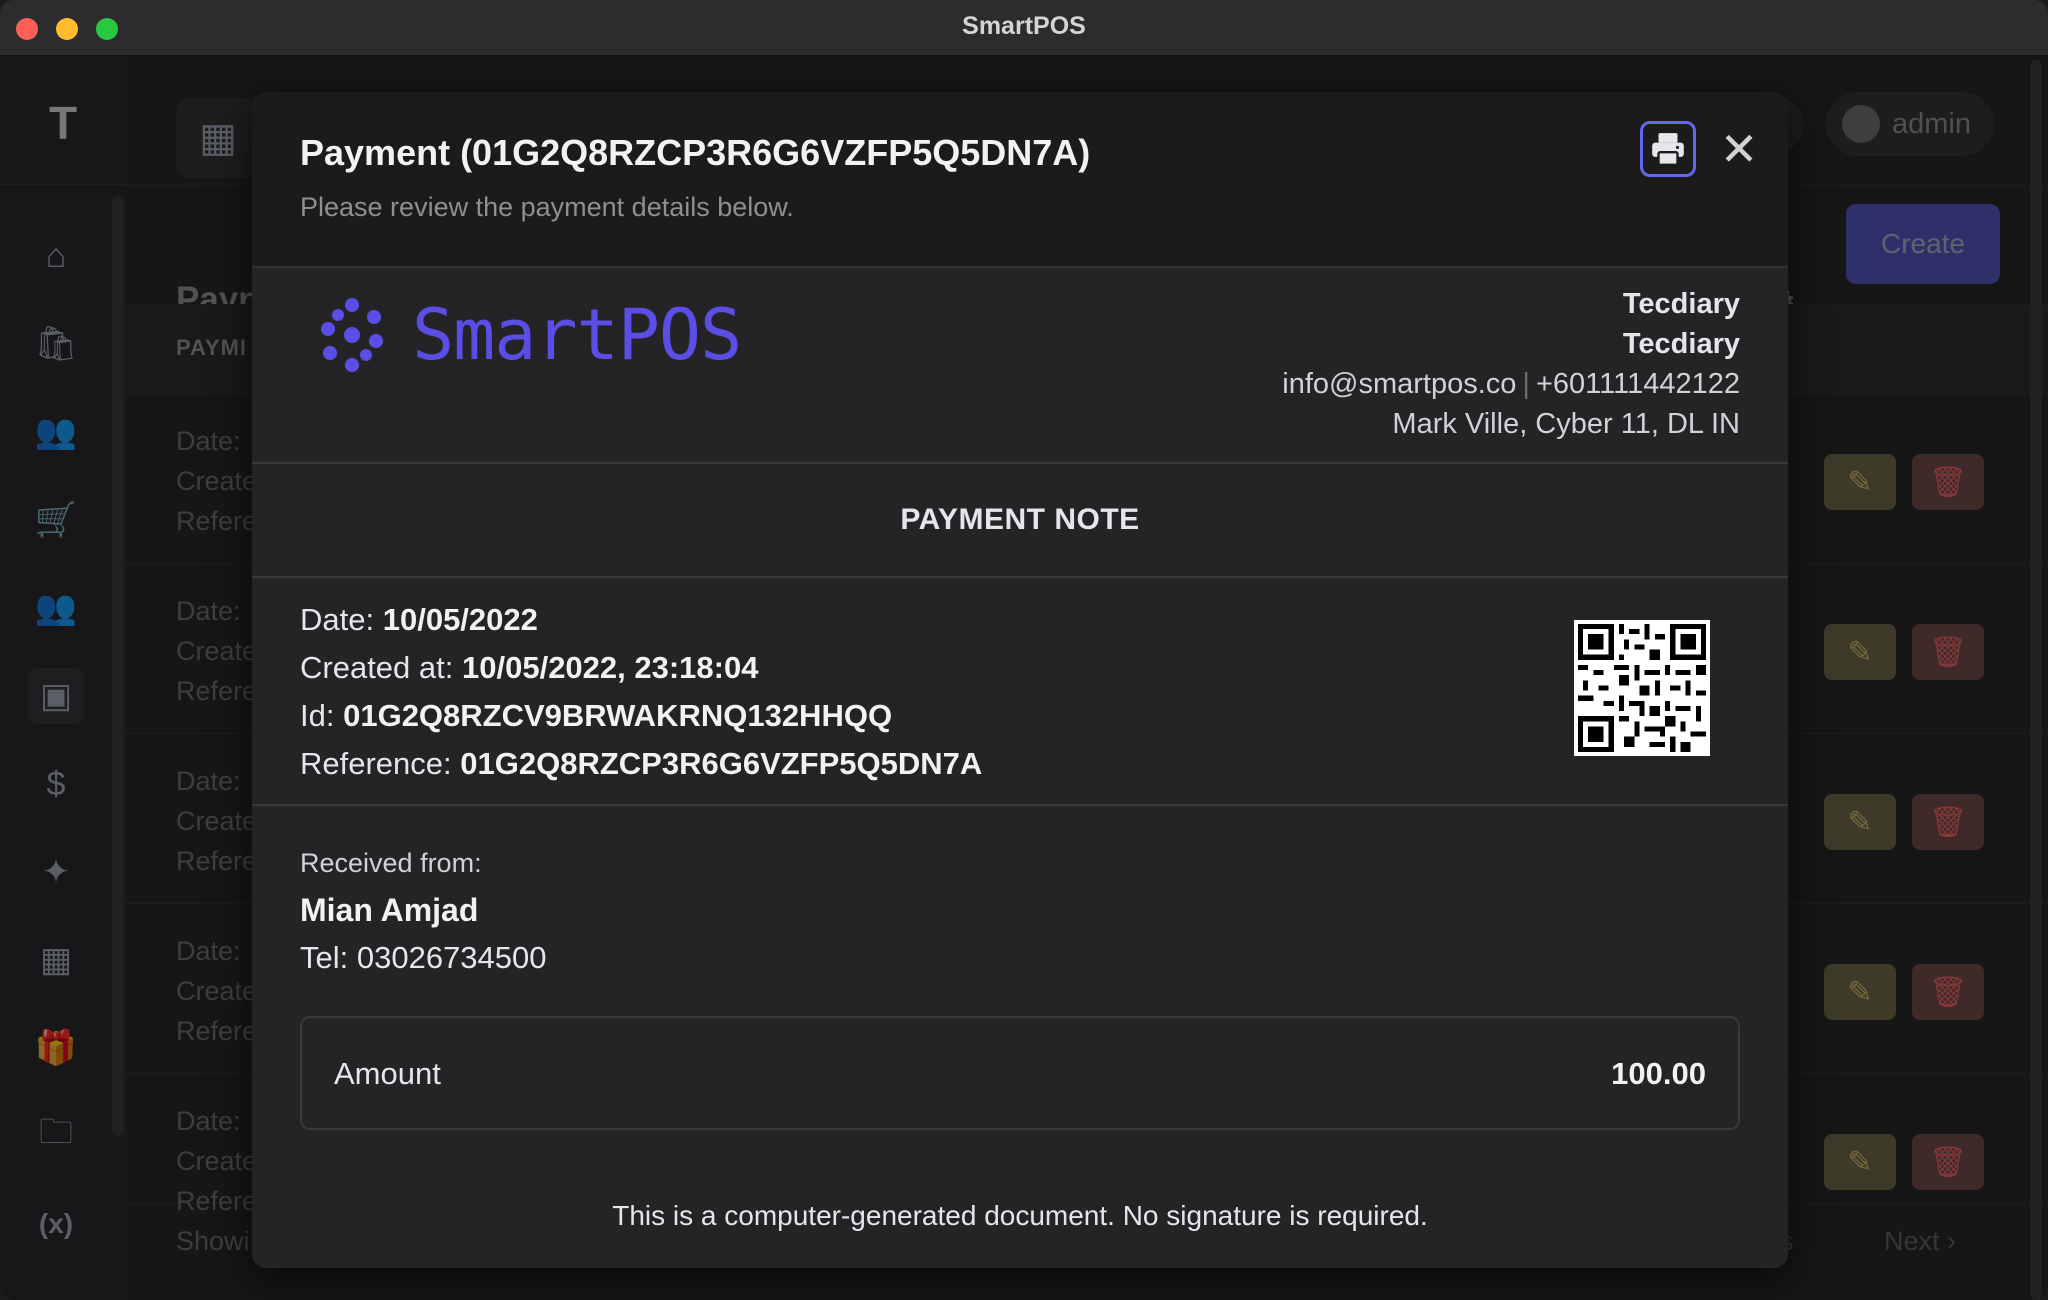  I want to click on created-label: Created at:, so click(377, 667).